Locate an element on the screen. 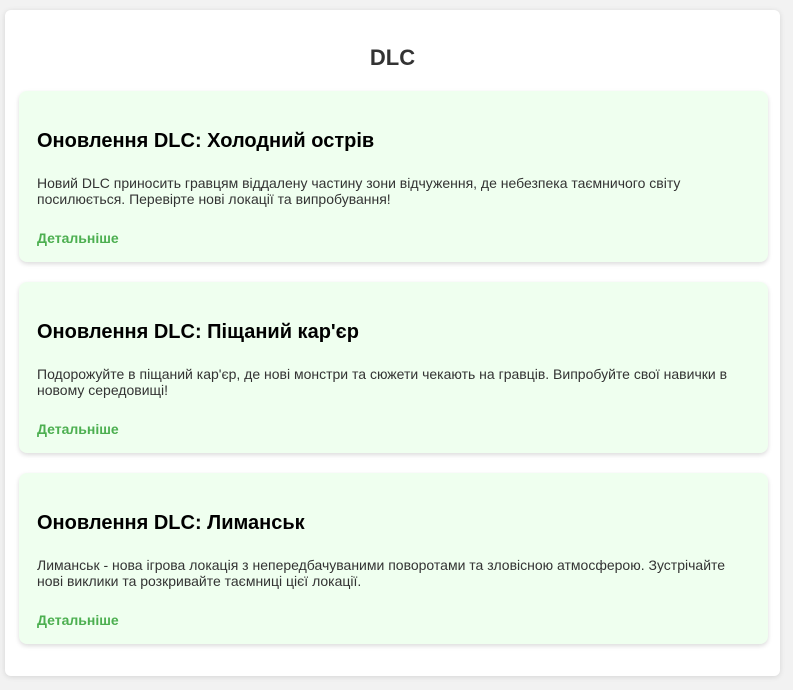 Image resolution: width=793 pixels, height=690 pixels. card-title: Оновлення DLC: Лиманськ is located at coordinates (171, 523).